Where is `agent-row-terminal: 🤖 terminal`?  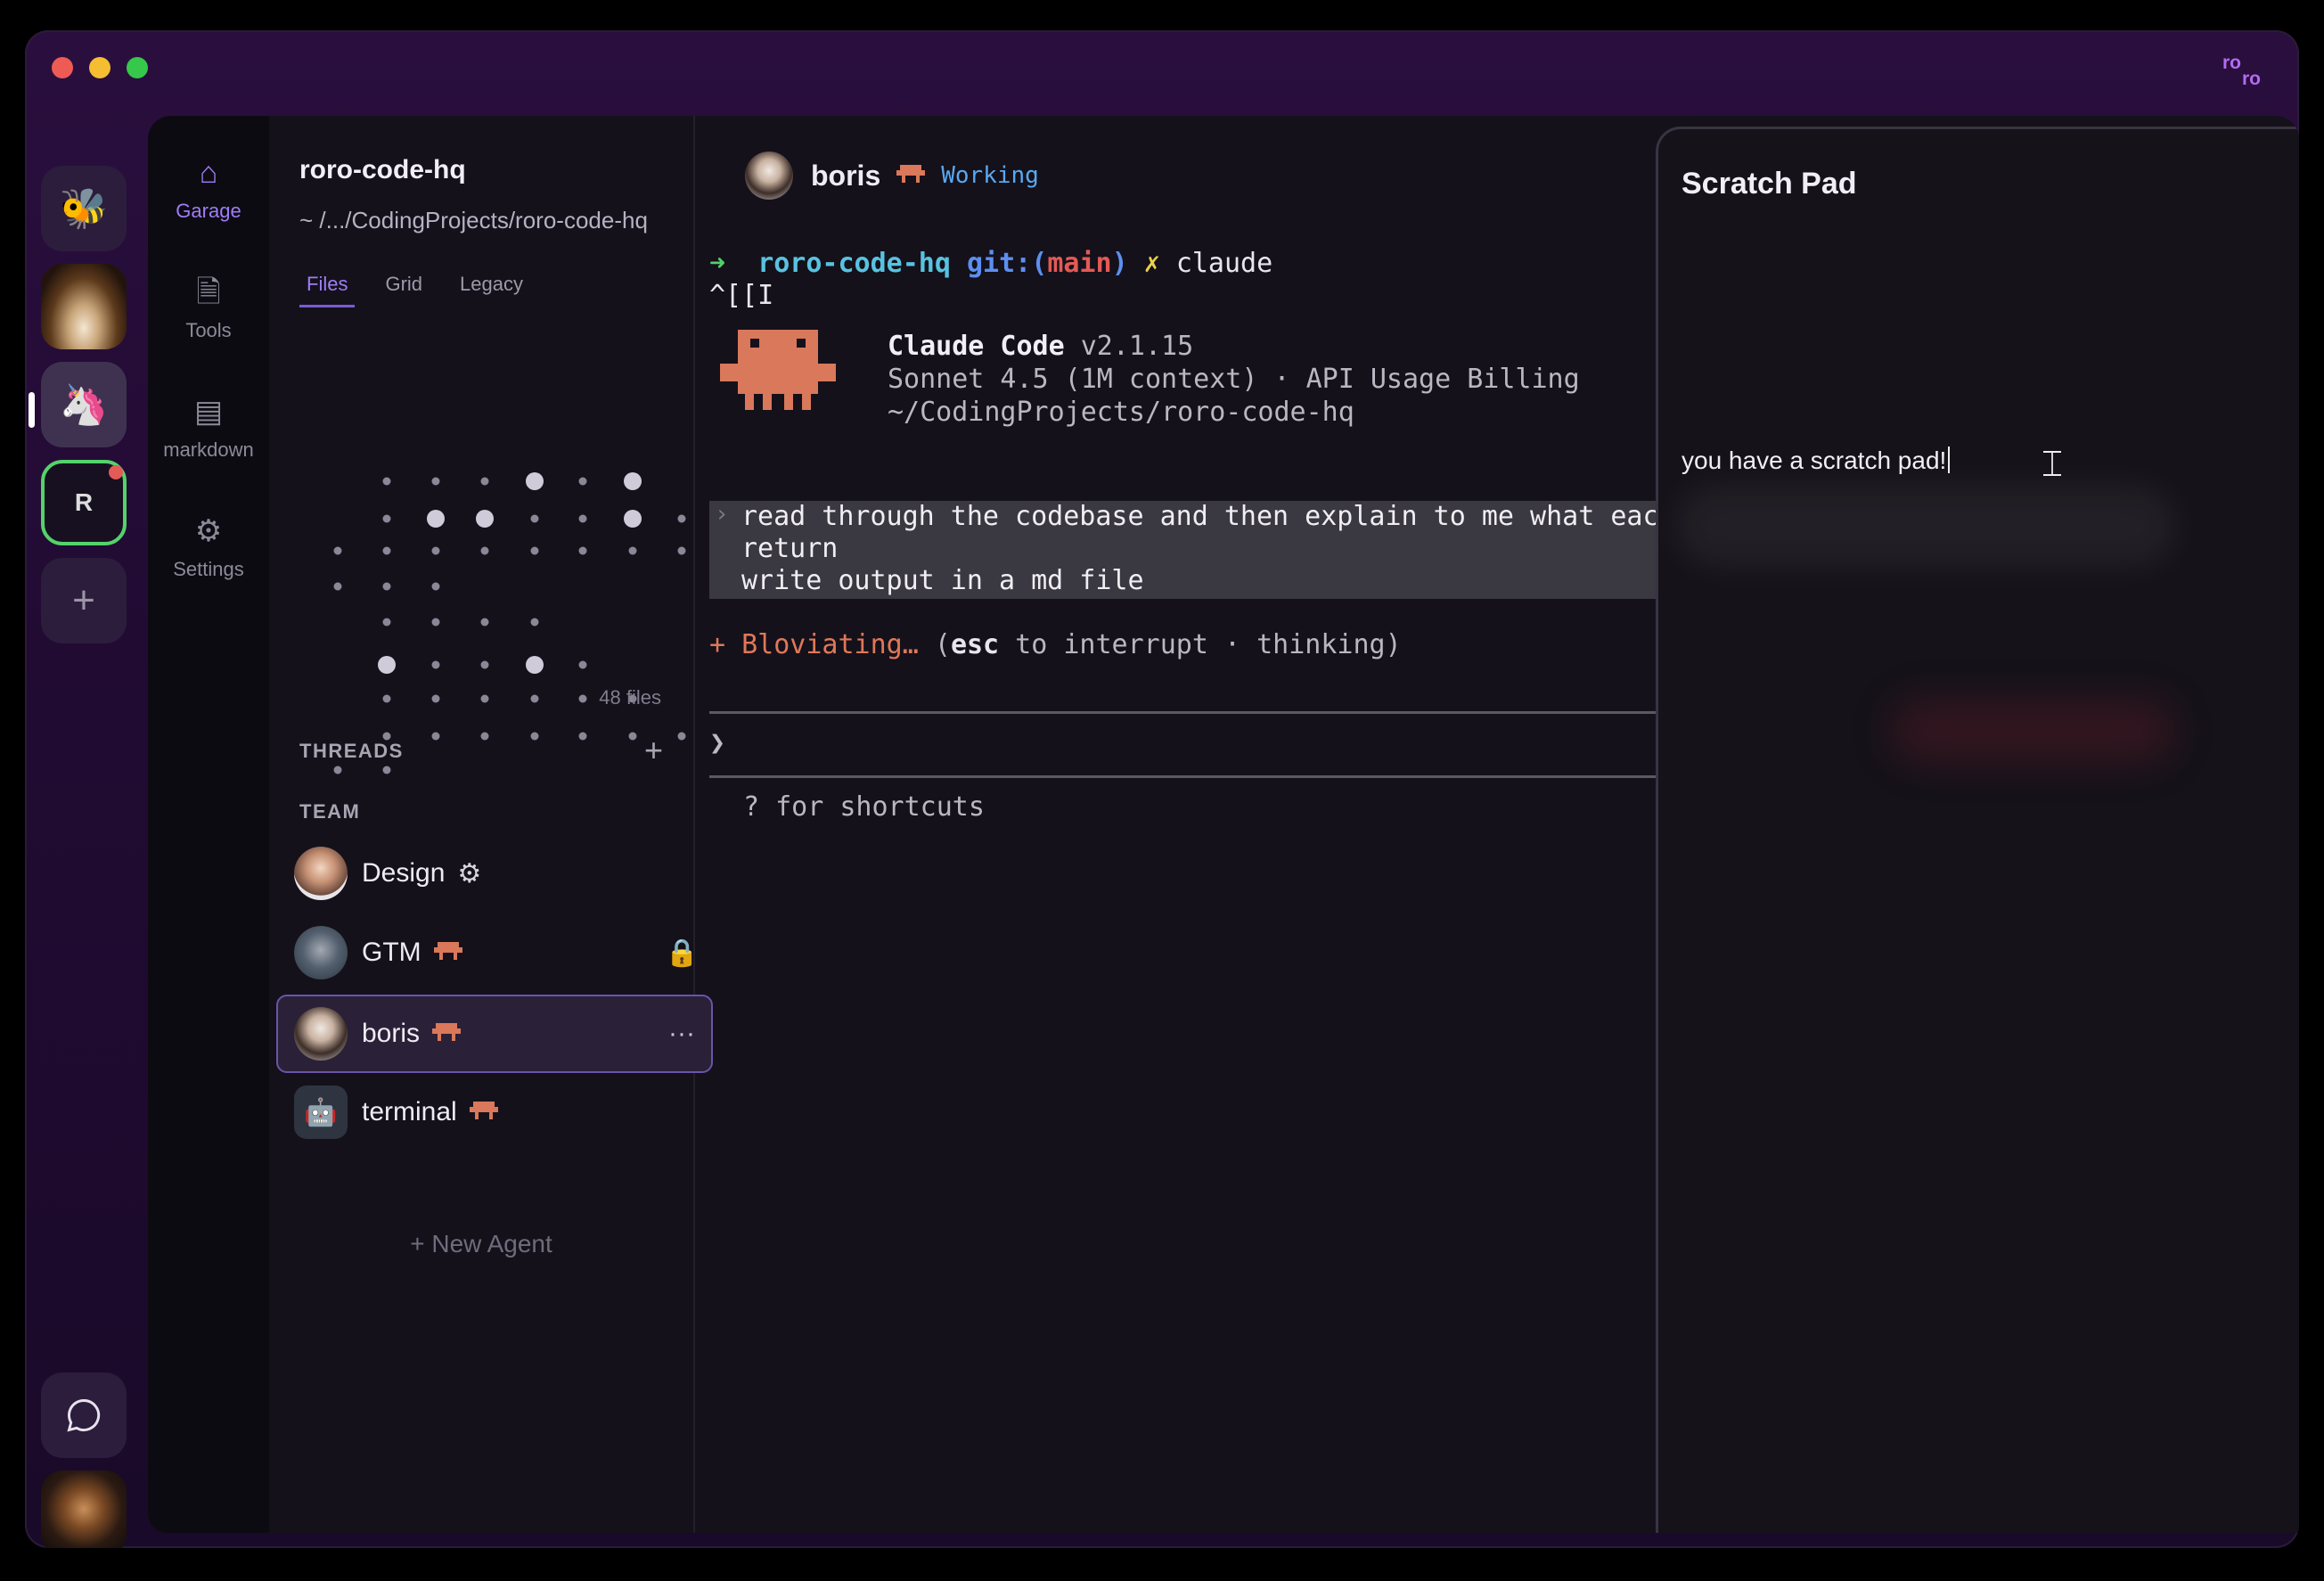
agent-row-terminal: 🤖 terminal is located at coordinates (496, 1112).